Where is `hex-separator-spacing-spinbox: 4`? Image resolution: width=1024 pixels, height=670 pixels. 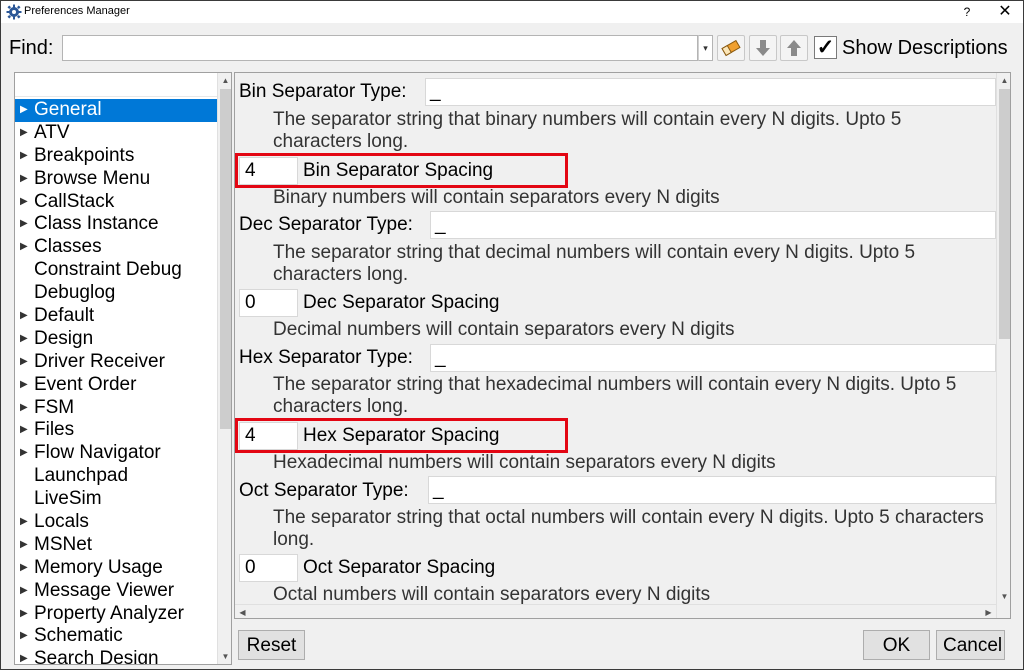
hex-separator-spacing-spinbox: 4 is located at coordinates (268, 436).